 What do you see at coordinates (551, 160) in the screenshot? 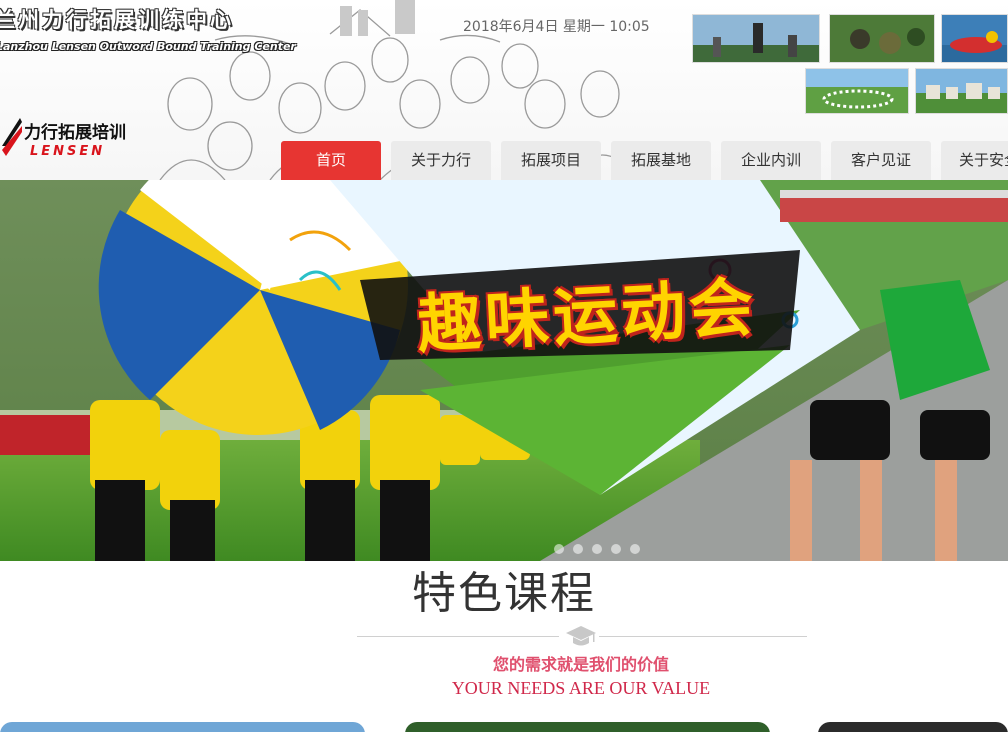
I see `nav-projects: 拓展项目` at bounding box center [551, 160].